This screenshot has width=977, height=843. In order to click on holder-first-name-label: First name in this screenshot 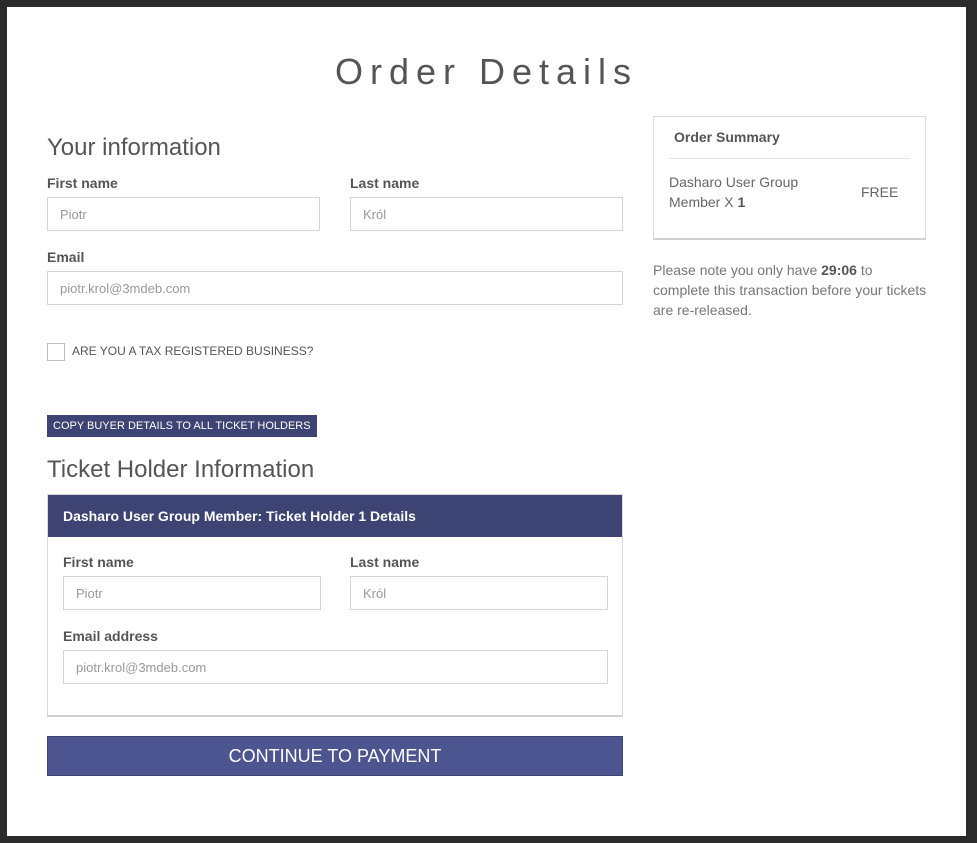, I will do `click(98, 562)`.